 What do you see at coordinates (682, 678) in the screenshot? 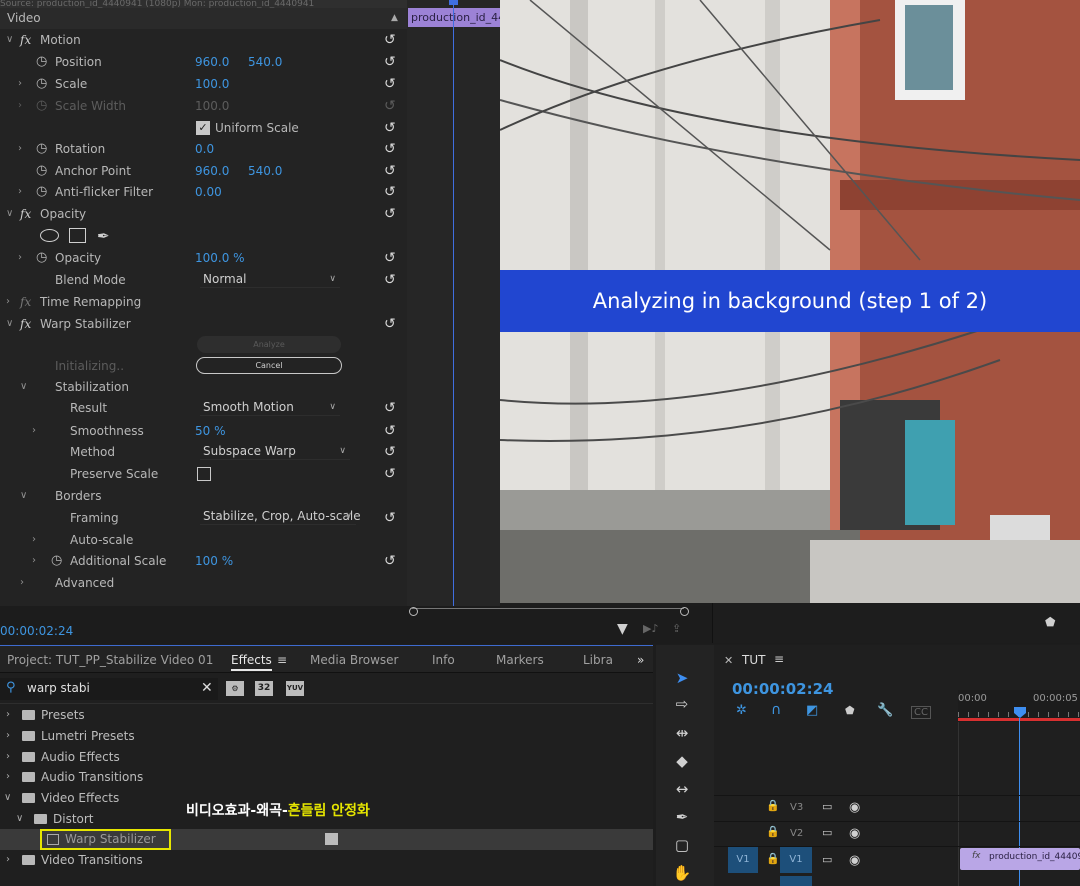
I see `selection-tool-icon: ➤` at bounding box center [682, 678].